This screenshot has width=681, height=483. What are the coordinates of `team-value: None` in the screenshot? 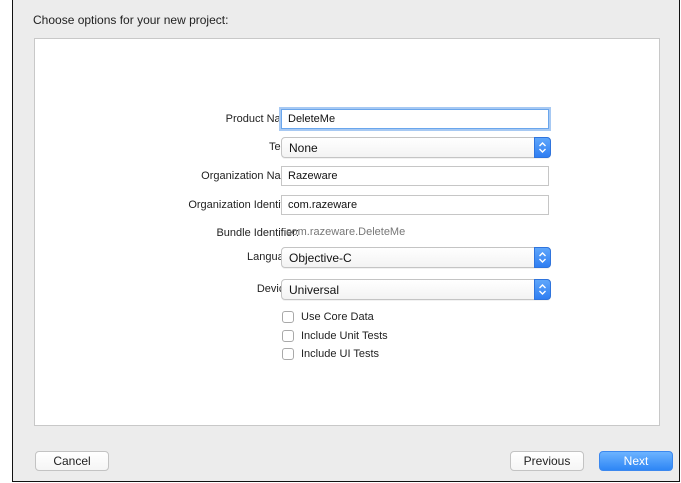 It's located at (303, 148).